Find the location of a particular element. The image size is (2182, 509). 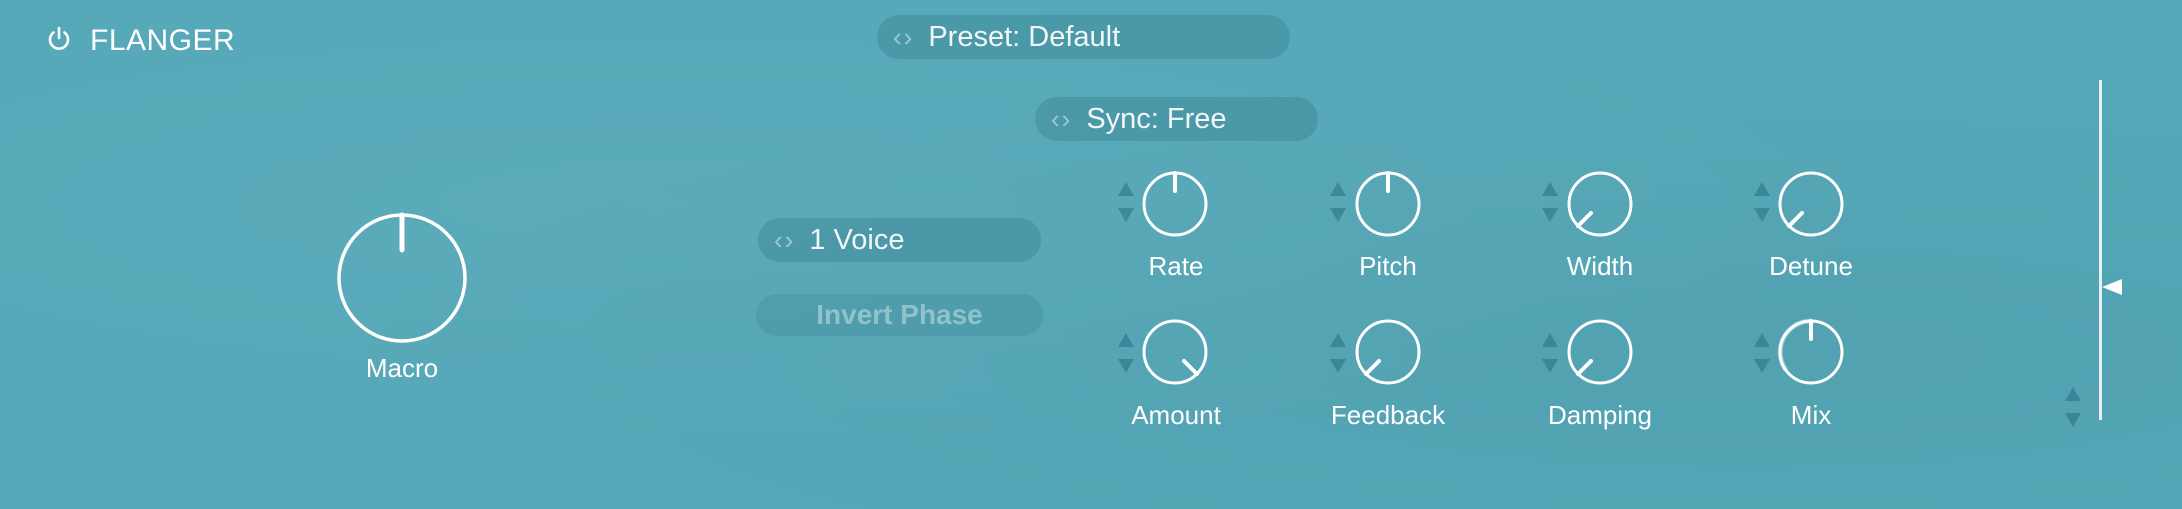

voice-selector: ‹› 1 Voice is located at coordinates (899, 240).